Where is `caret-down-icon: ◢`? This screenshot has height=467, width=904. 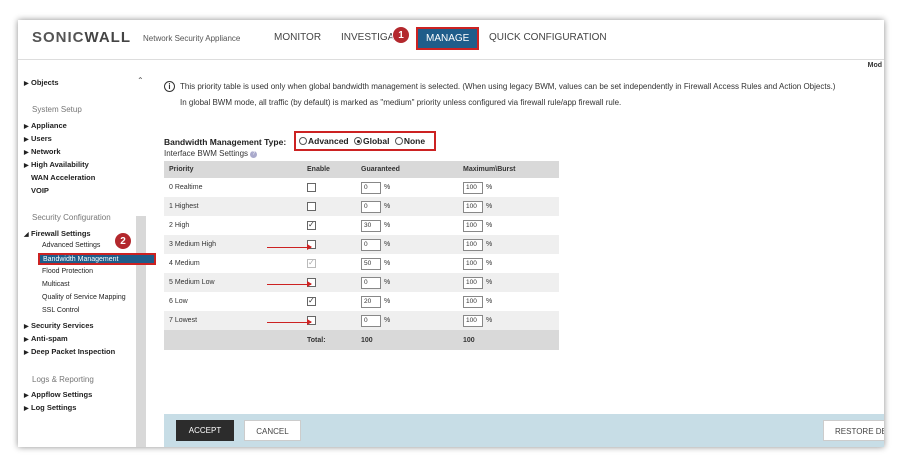 caret-down-icon: ◢ is located at coordinates (26, 235).